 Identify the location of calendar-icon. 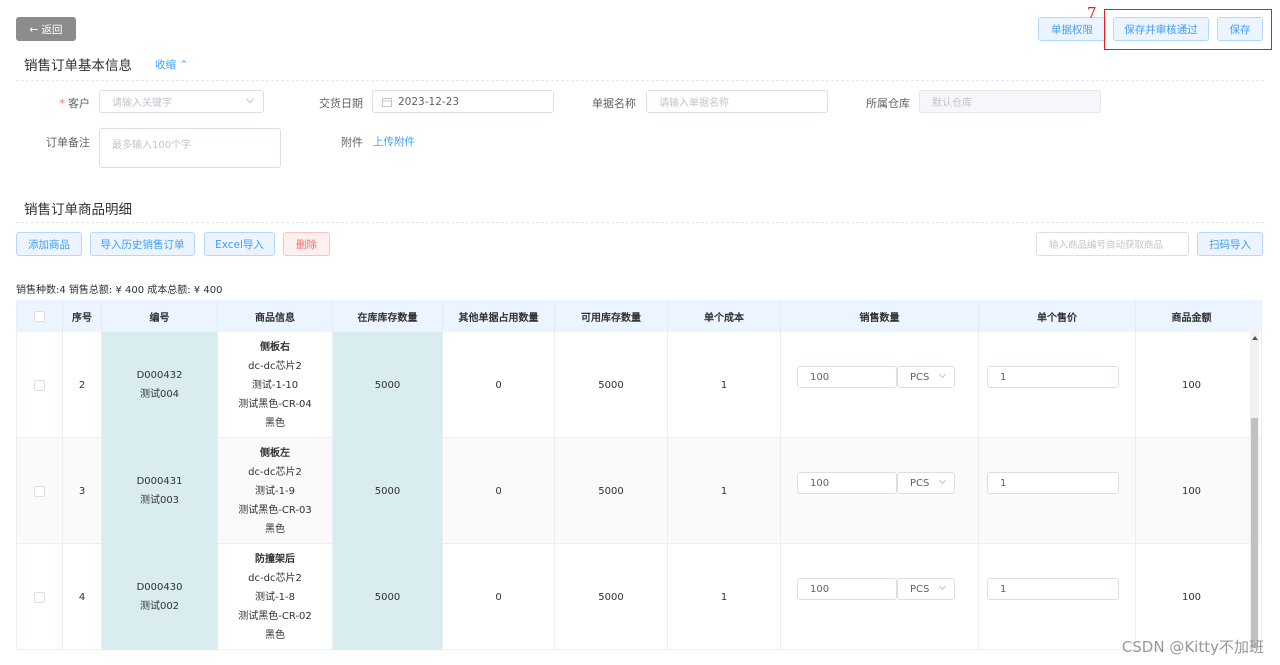
(387, 102).